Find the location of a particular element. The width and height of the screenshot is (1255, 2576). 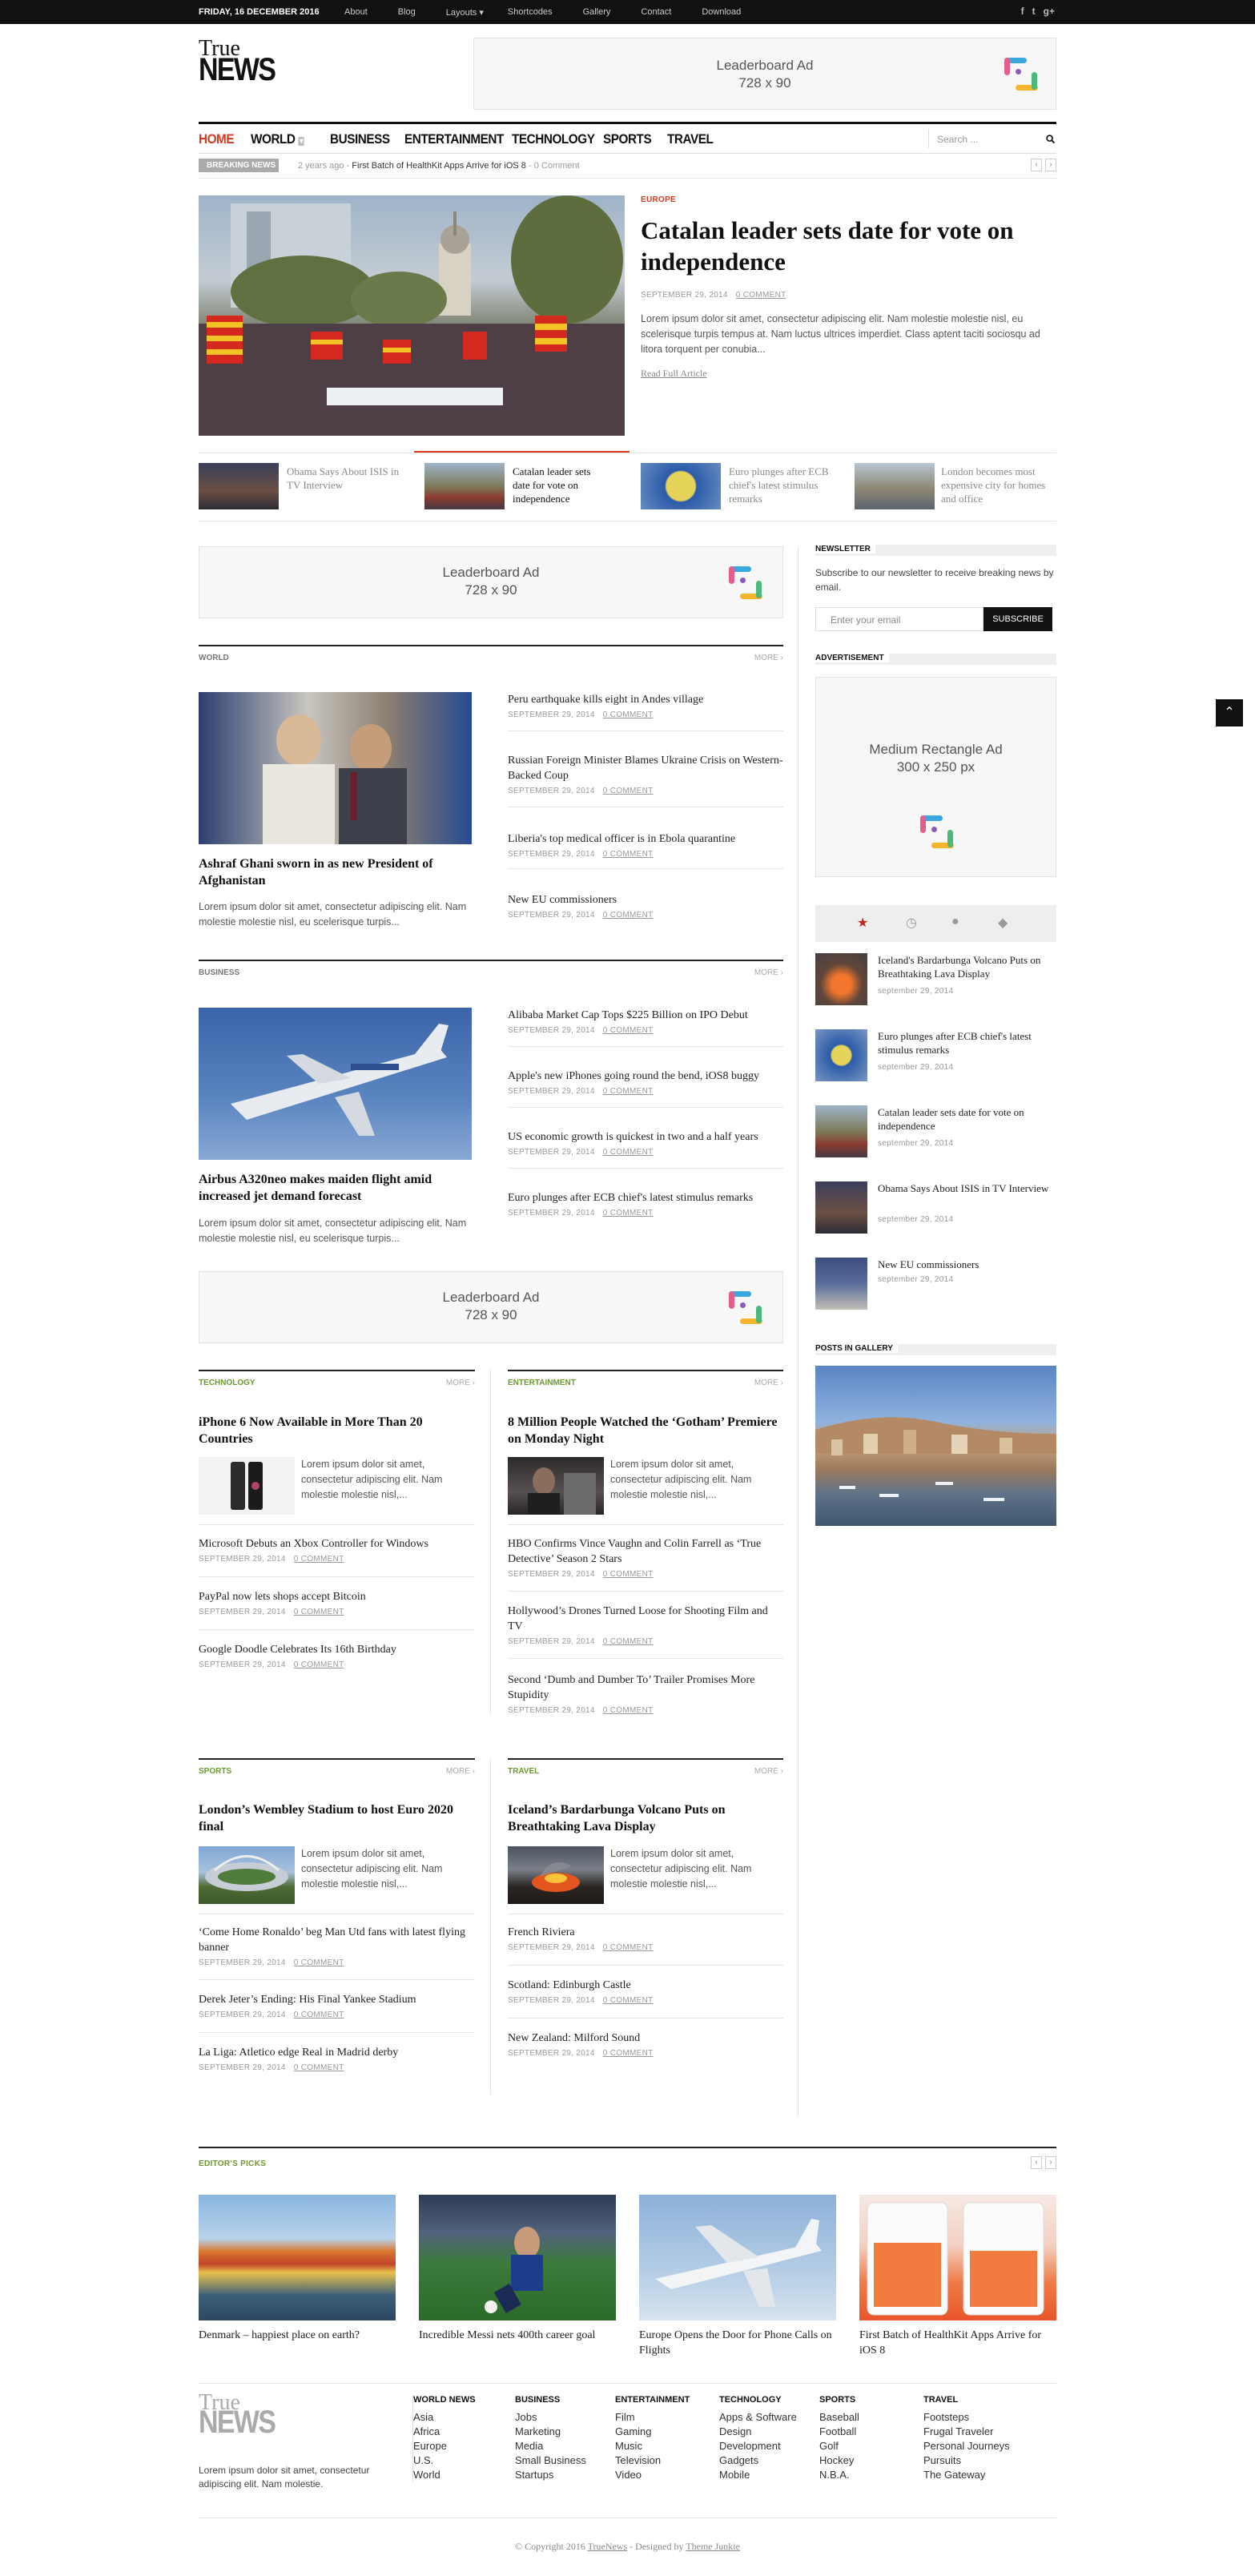

entertainment-thumb is located at coordinates (556, 1486).